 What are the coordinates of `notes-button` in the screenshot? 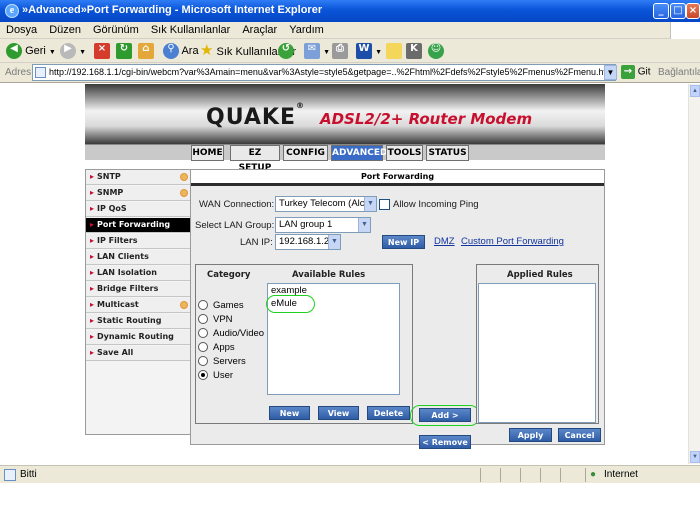 It's located at (394, 51).